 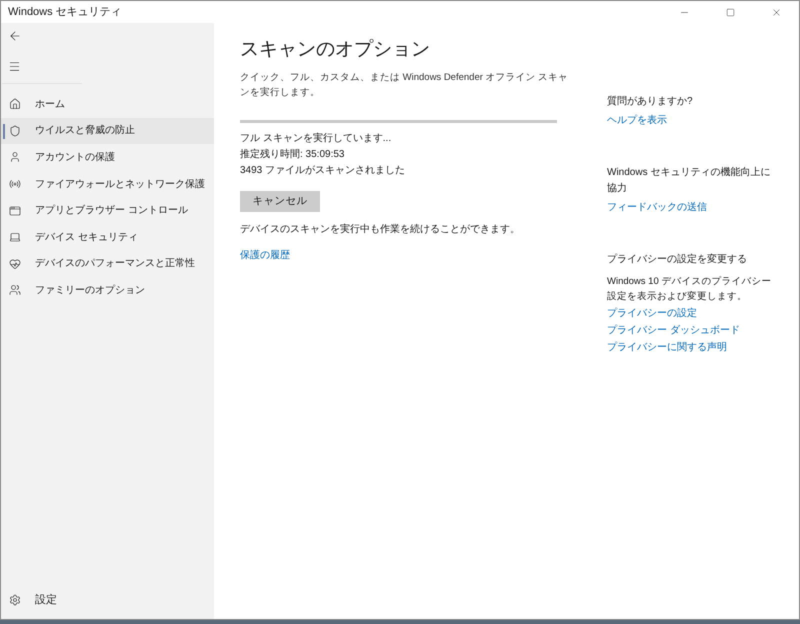 I want to click on menu-icon, so click(x=14, y=66).